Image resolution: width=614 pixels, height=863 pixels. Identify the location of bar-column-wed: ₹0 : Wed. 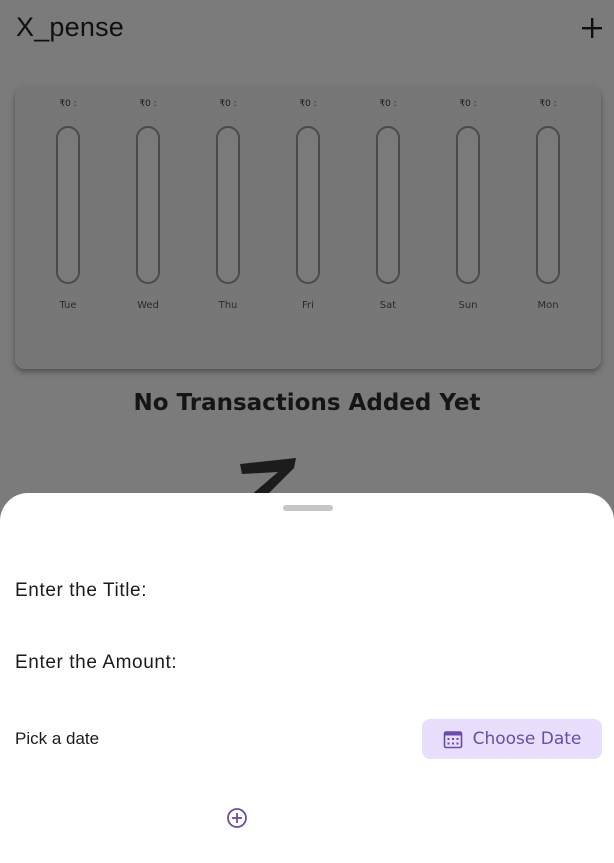
(148, 227).